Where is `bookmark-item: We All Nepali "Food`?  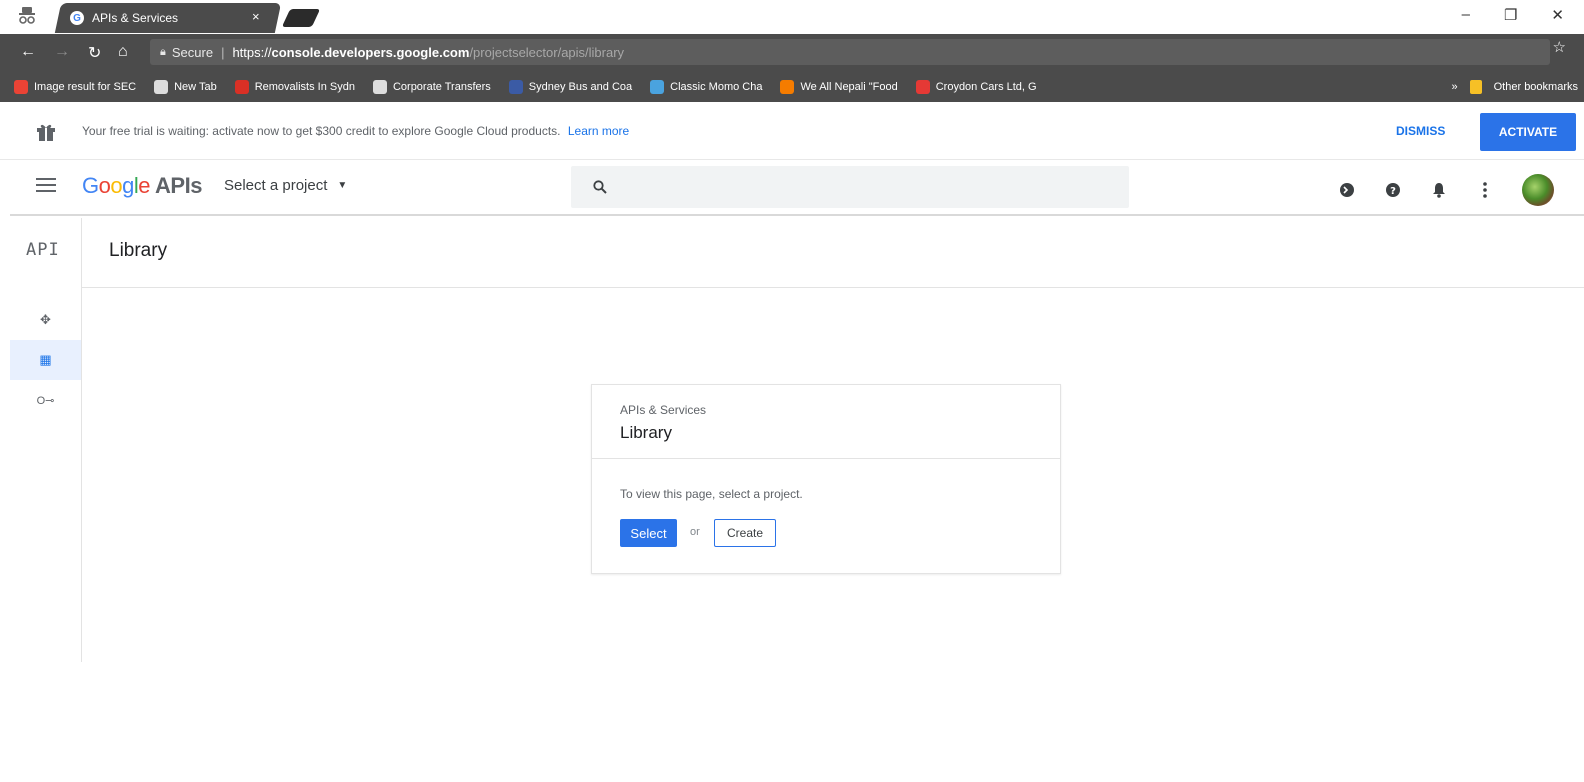
bookmark-item: We All Nepali "Food is located at coordinates (839, 87).